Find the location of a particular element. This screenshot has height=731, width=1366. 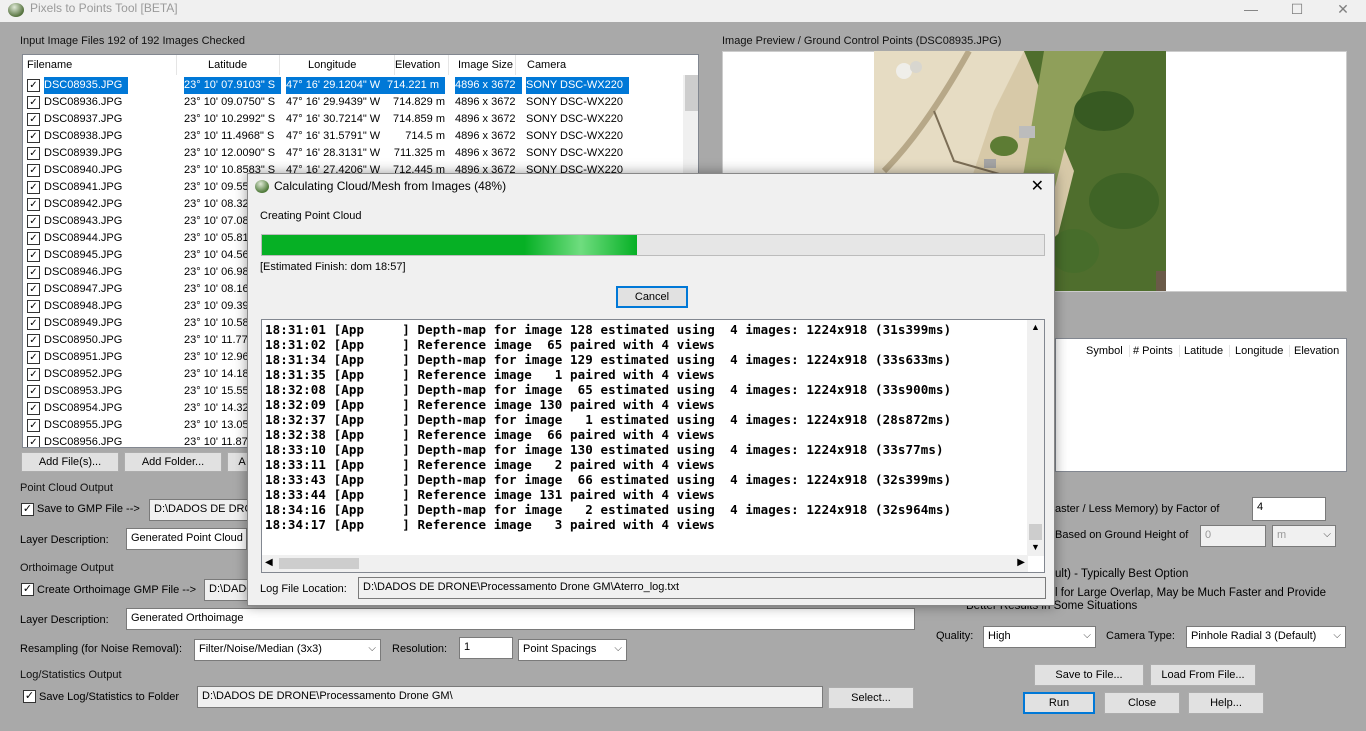

chevron-down-icon: ⌵ is located at coordinates (618, 648).